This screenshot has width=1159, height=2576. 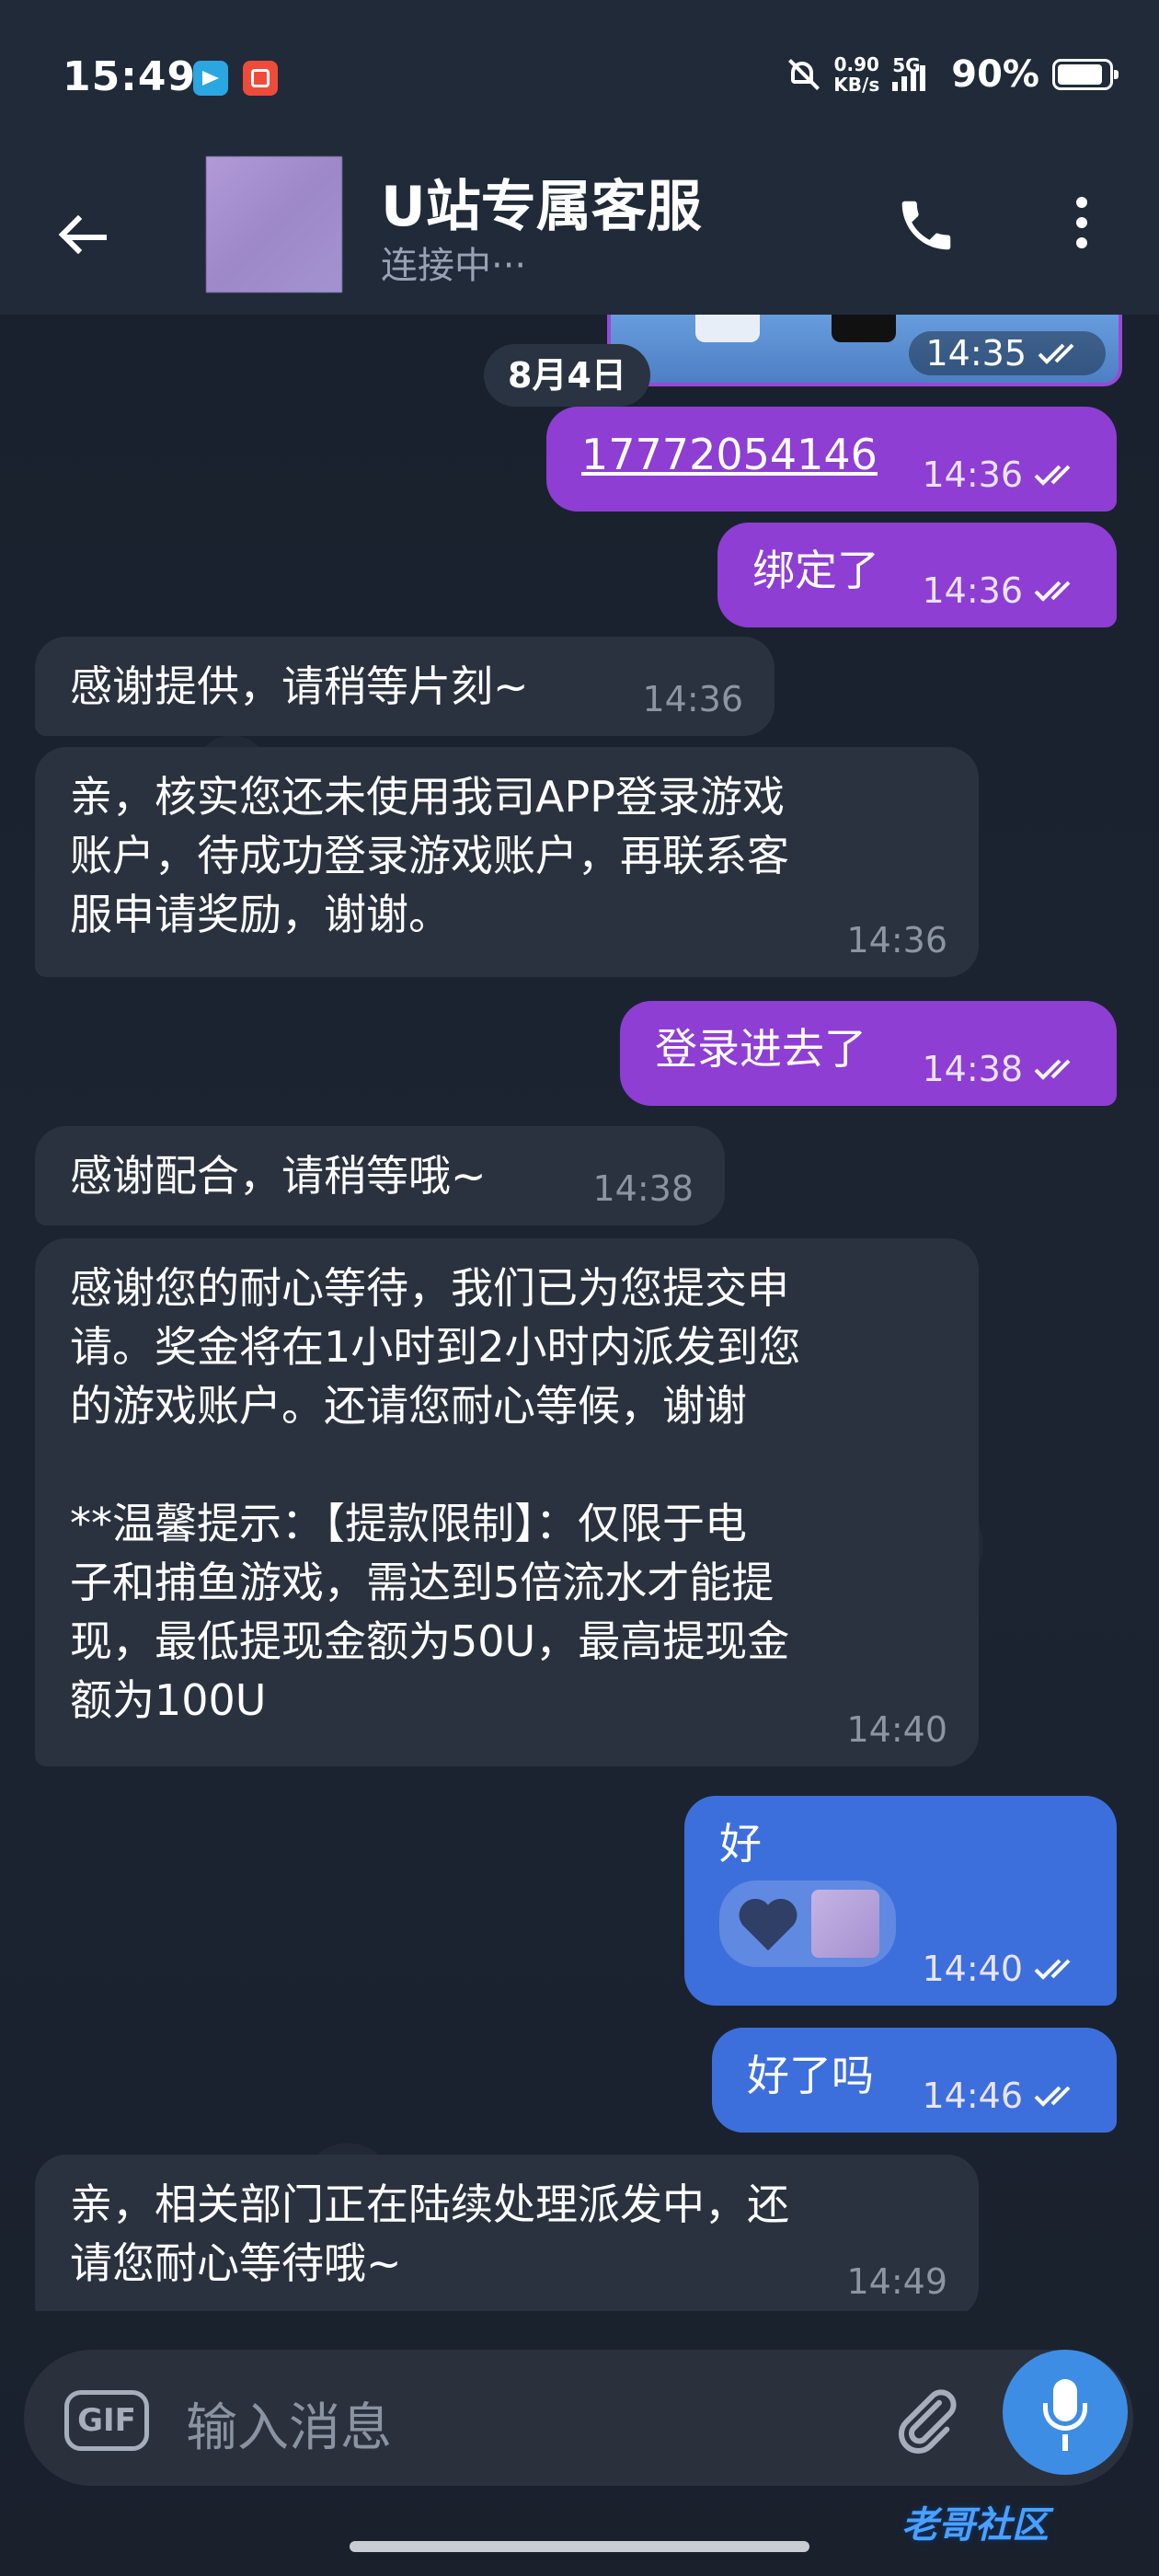 What do you see at coordinates (925, 2419) in the screenshot?
I see `attach-icon` at bounding box center [925, 2419].